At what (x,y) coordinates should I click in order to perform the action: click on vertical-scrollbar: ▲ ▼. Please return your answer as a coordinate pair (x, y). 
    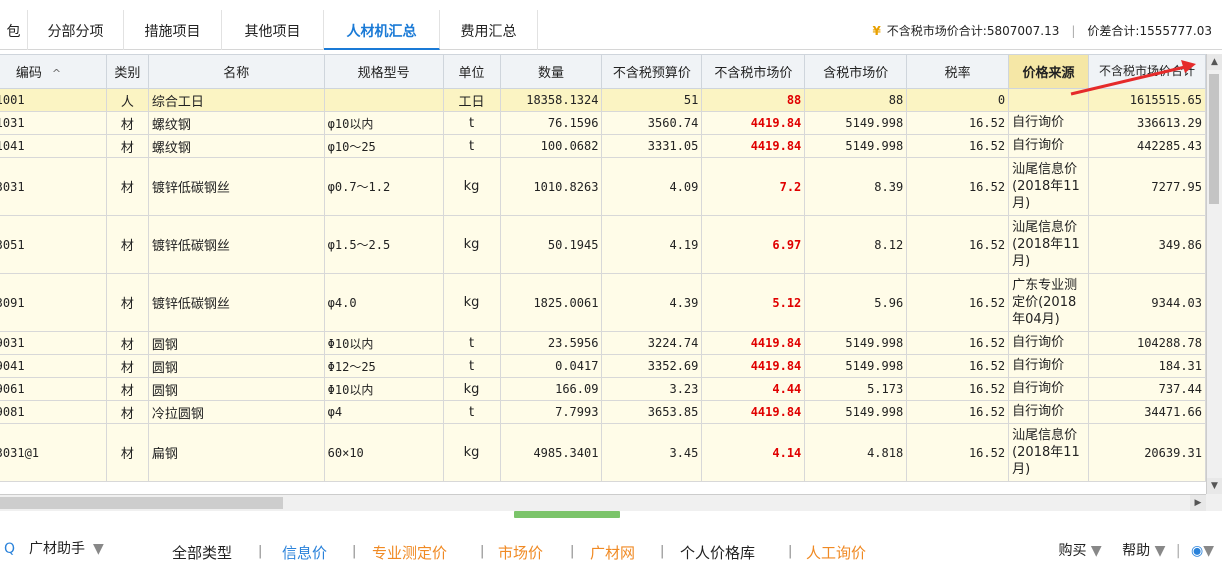
    Looking at the image, I should click on (1214, 274).